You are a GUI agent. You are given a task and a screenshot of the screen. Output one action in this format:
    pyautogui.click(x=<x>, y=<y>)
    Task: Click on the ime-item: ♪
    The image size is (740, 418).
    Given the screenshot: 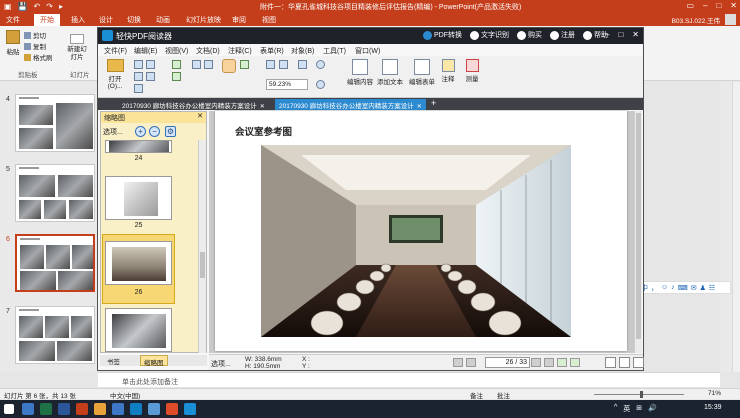 What is the action you would take?
    pyautogui.click(x=673, y=287)
    